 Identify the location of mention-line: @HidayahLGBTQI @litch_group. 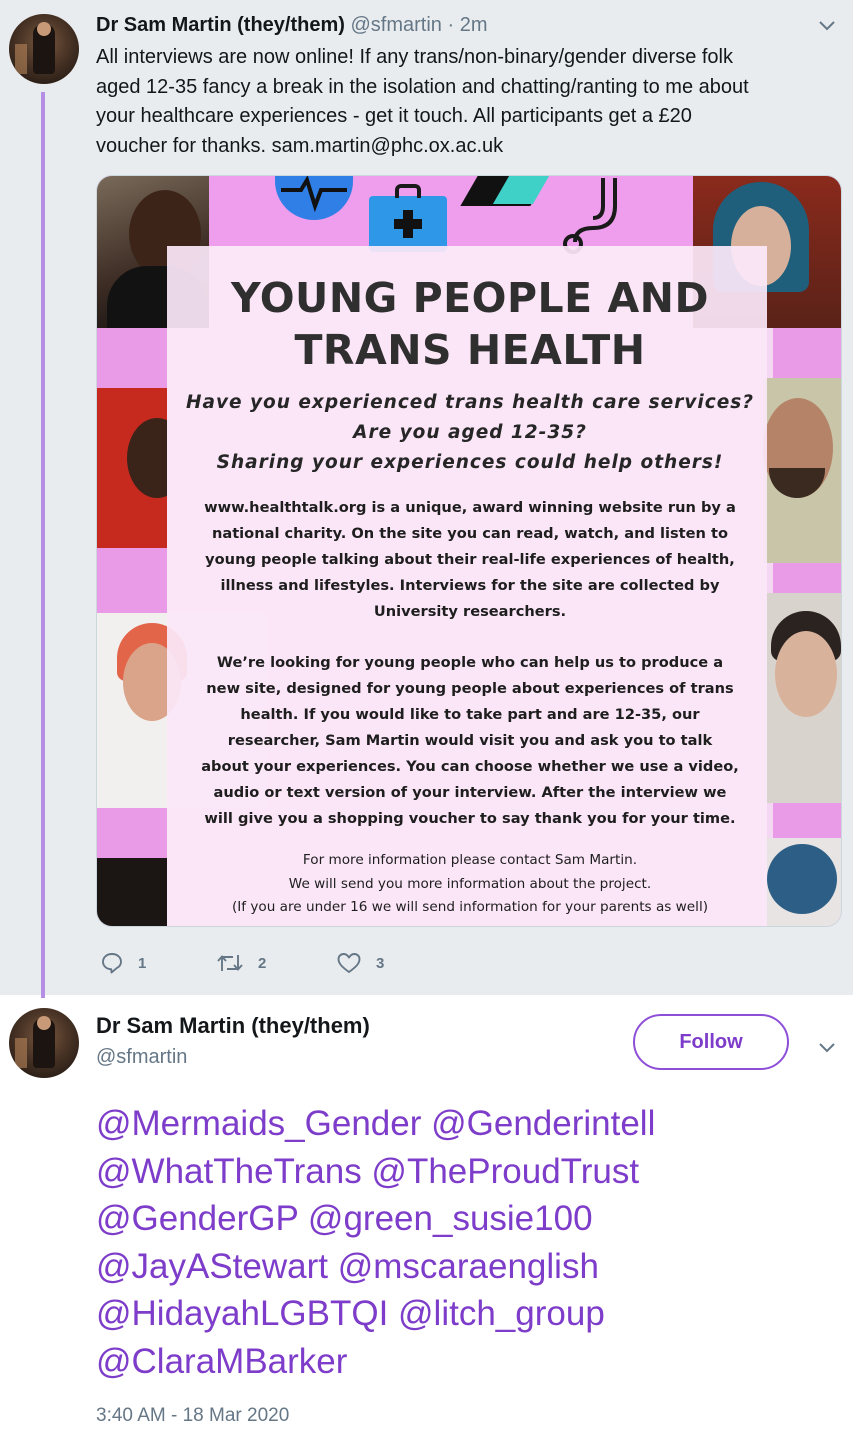
(466, 1314).